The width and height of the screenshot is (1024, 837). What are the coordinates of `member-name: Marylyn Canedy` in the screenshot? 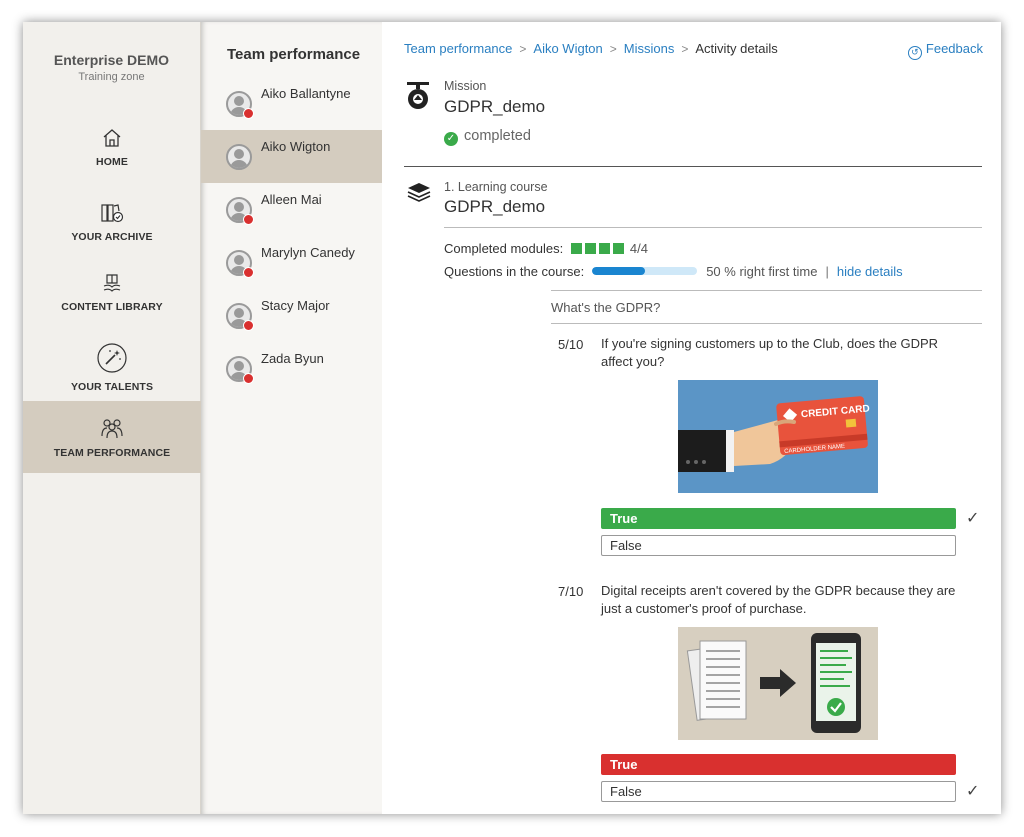 It's located at (308, 252).